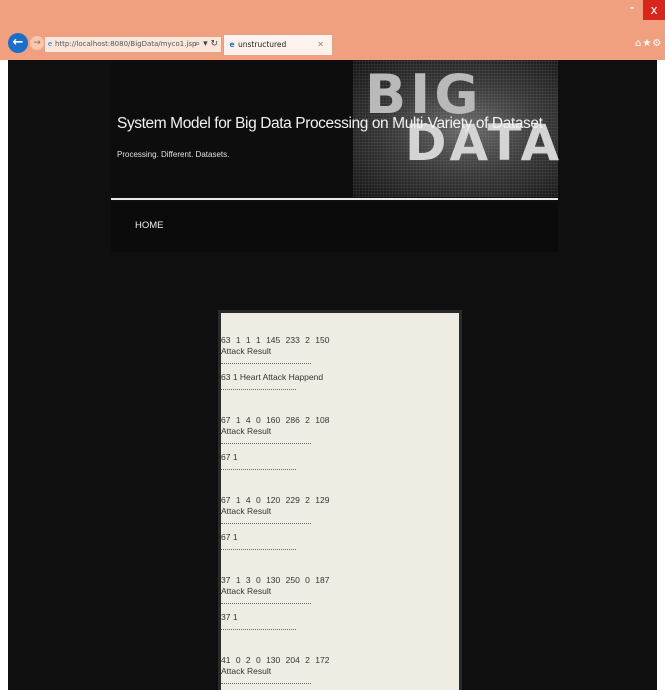 This screenshot has height=690, width=665. I want to click on back-arrow-icon: ←, so click(18, 42).